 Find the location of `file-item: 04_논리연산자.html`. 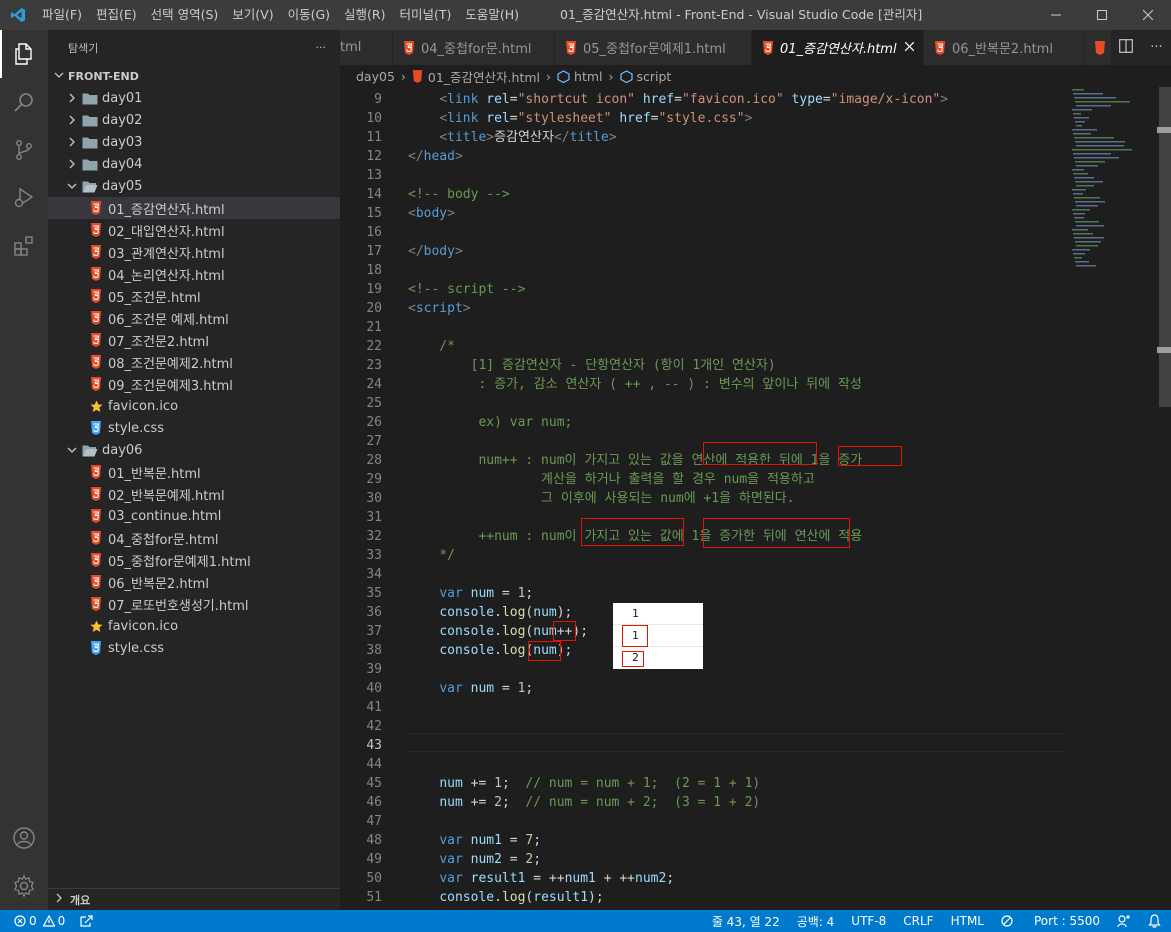

file-item: 04_논리연산자.html is located at coordinates (194, 274).